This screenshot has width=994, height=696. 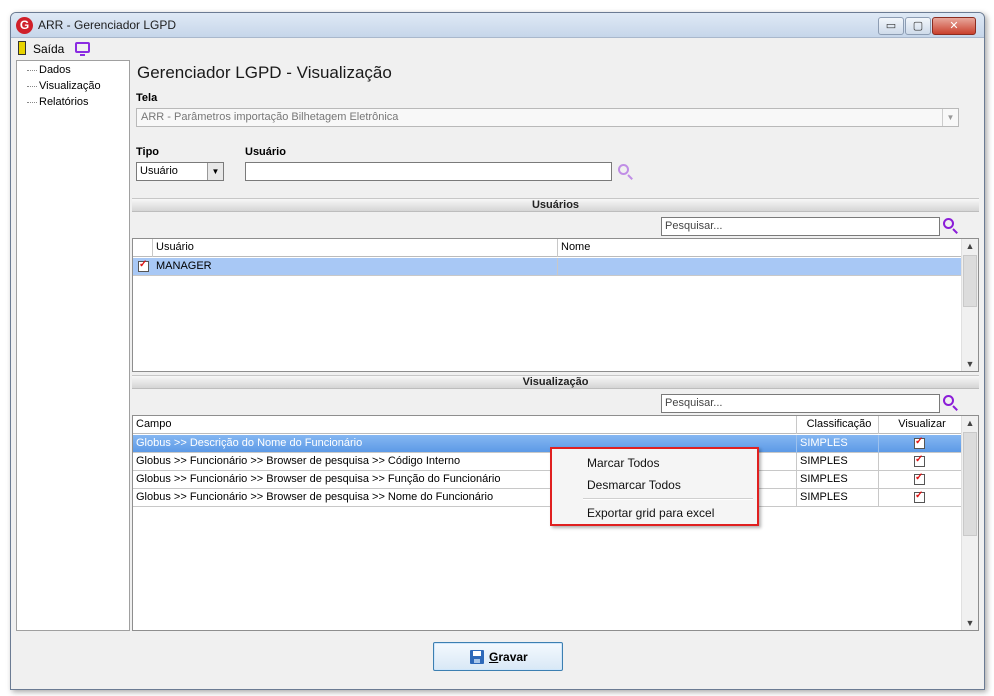 I want to click on column-header-nome: Nome, so click(x=760, y=248).